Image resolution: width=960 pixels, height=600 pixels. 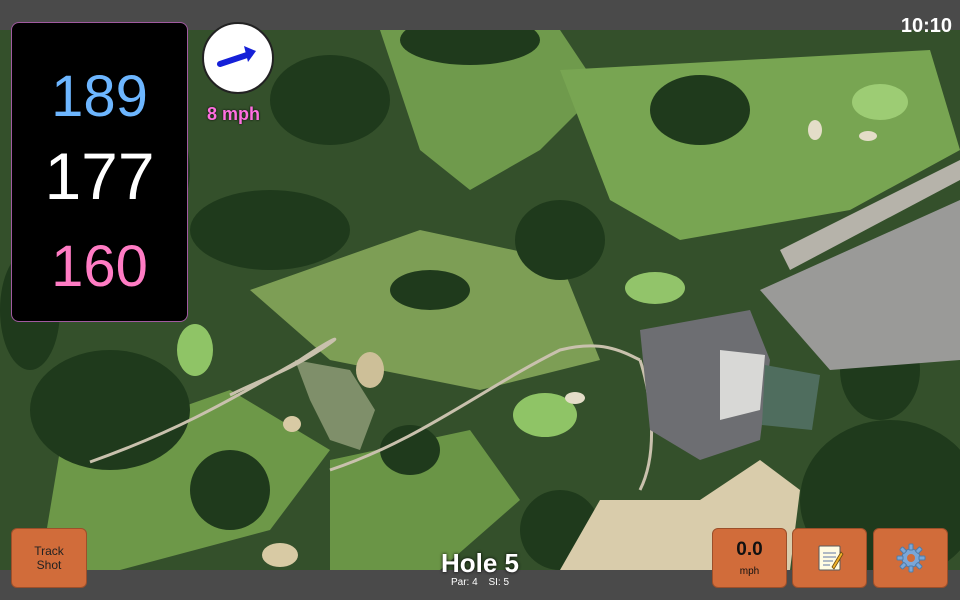 What do you see at coordinates (749, 571) in the screenshot?
I see `speed-unit: mph` at bounding box center [749, 571].